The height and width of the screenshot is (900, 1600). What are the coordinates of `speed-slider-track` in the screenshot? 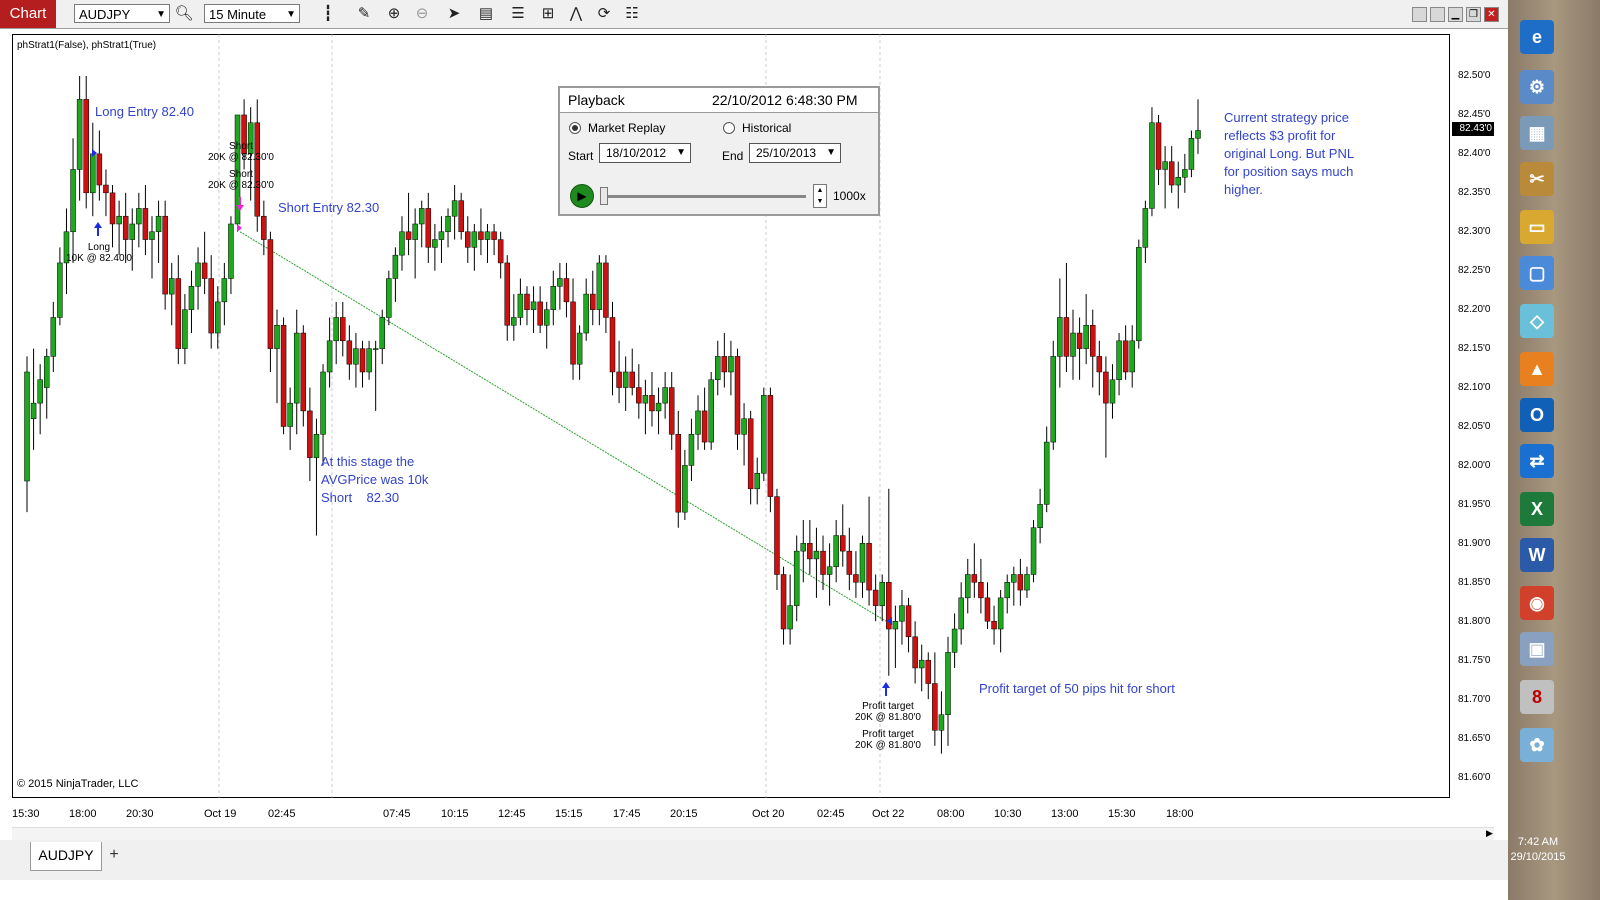 It's located at (704, 196).